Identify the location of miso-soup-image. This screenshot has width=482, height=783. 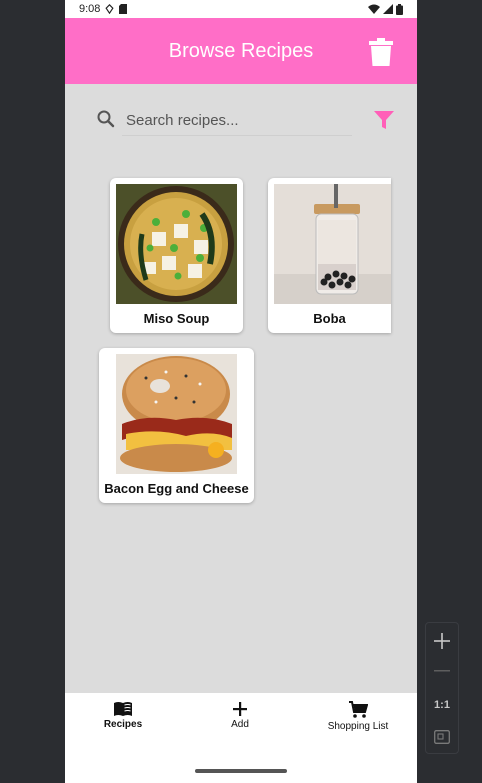
(176, 244).